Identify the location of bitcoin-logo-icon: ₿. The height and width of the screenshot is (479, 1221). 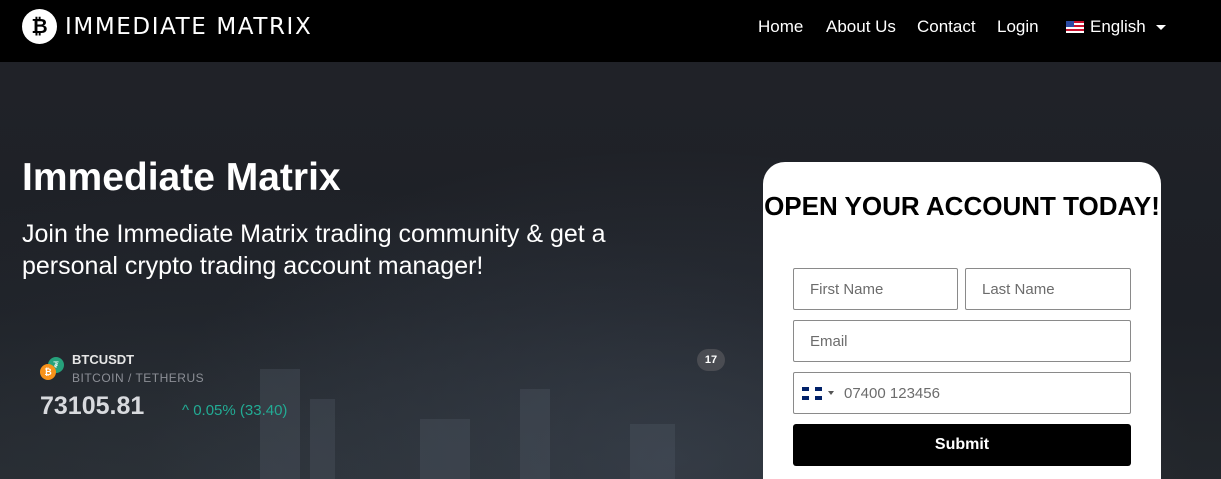
(39, 26).